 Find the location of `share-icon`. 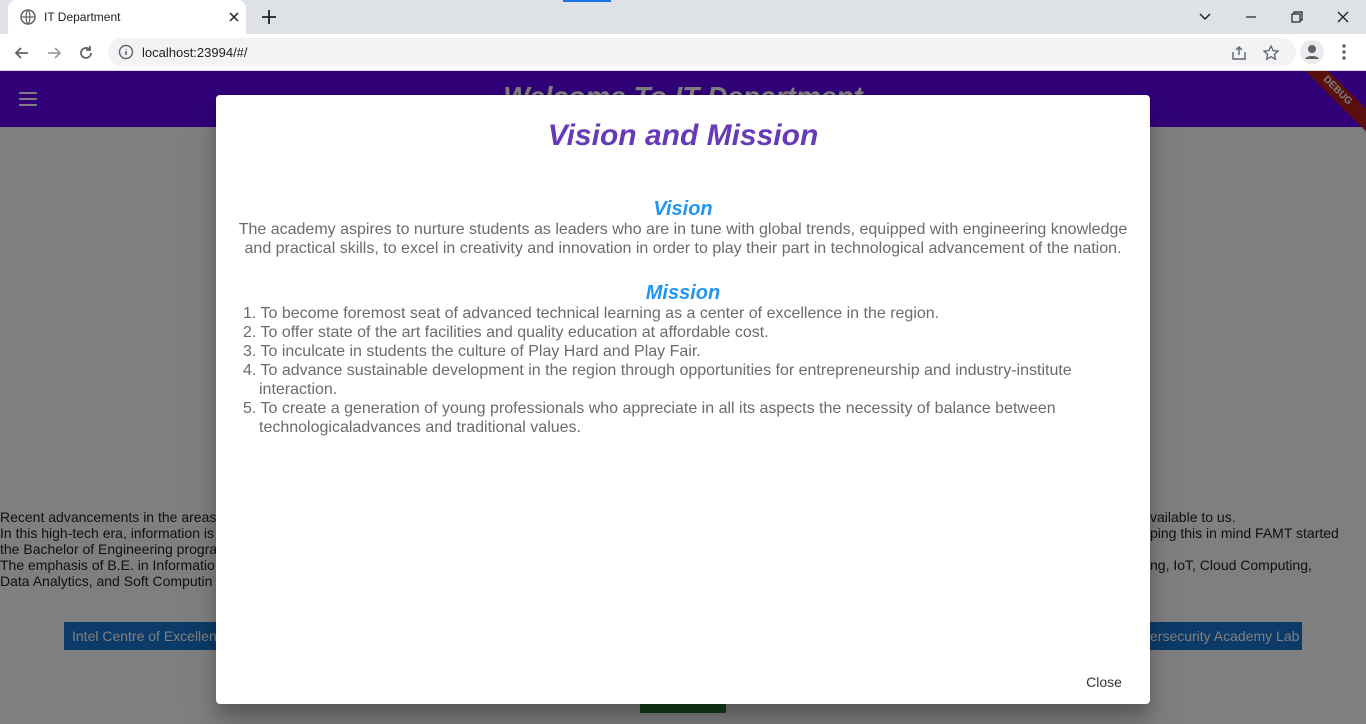

share-icon is located at coordinates (1239, 53).